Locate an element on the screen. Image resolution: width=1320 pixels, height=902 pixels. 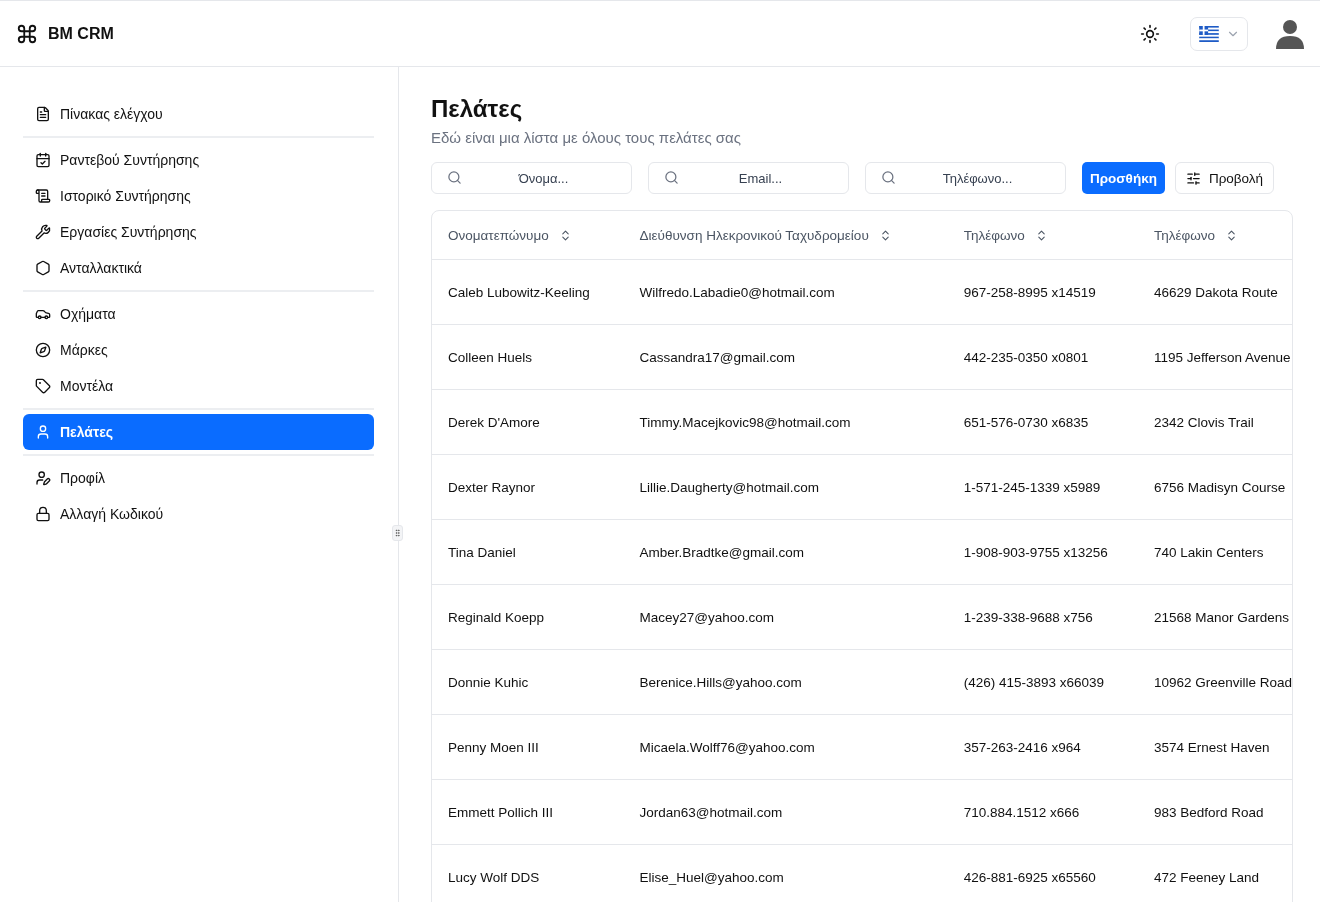
language-selector is located at coordinates (1219, 33).